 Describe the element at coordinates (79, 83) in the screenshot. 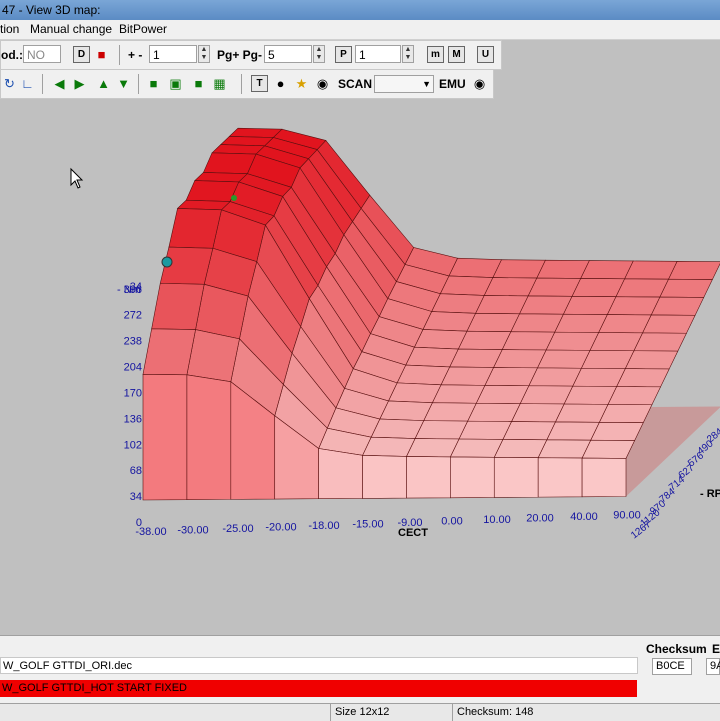

I see `arrow-right-icon: ▶` at that location.